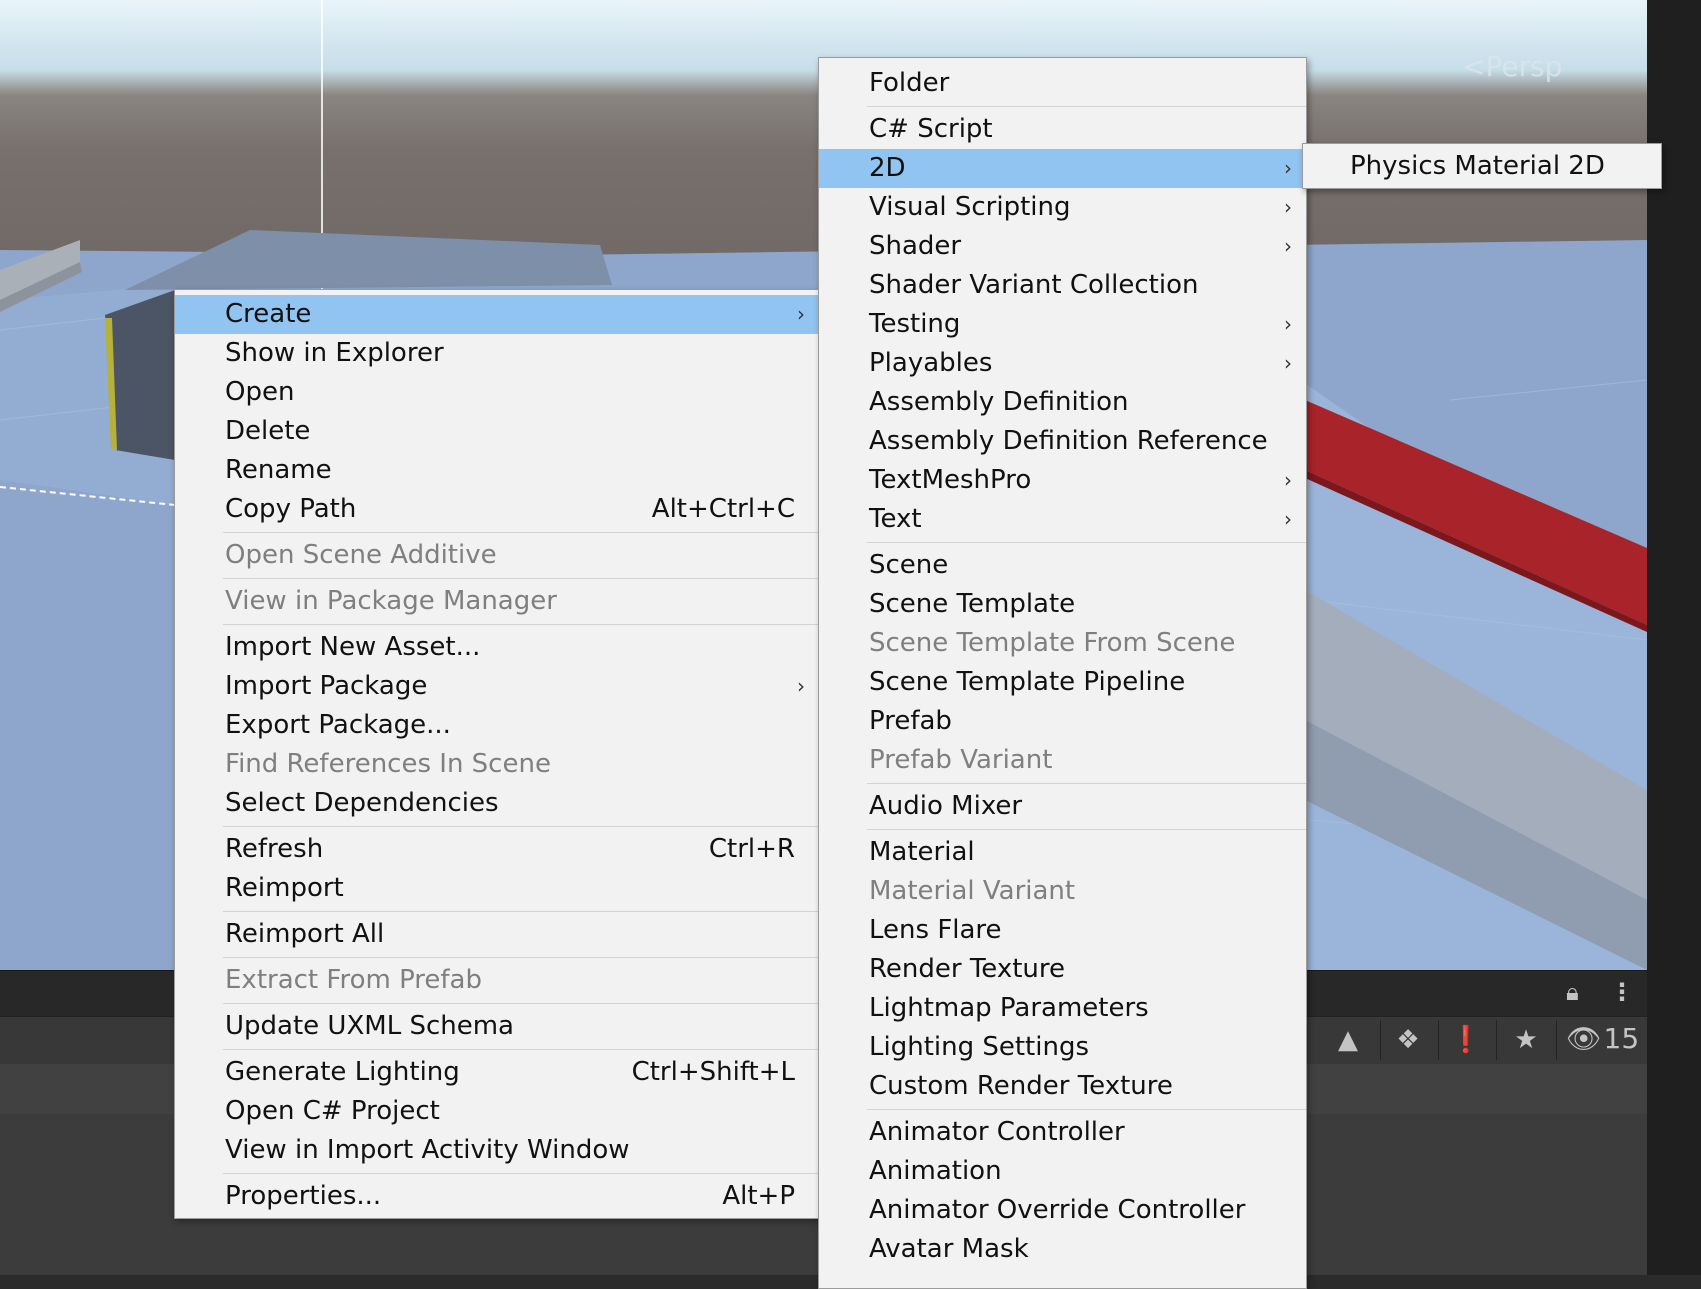  I want to click on scene-filter-icon: ▲, so click(1348, 1040).